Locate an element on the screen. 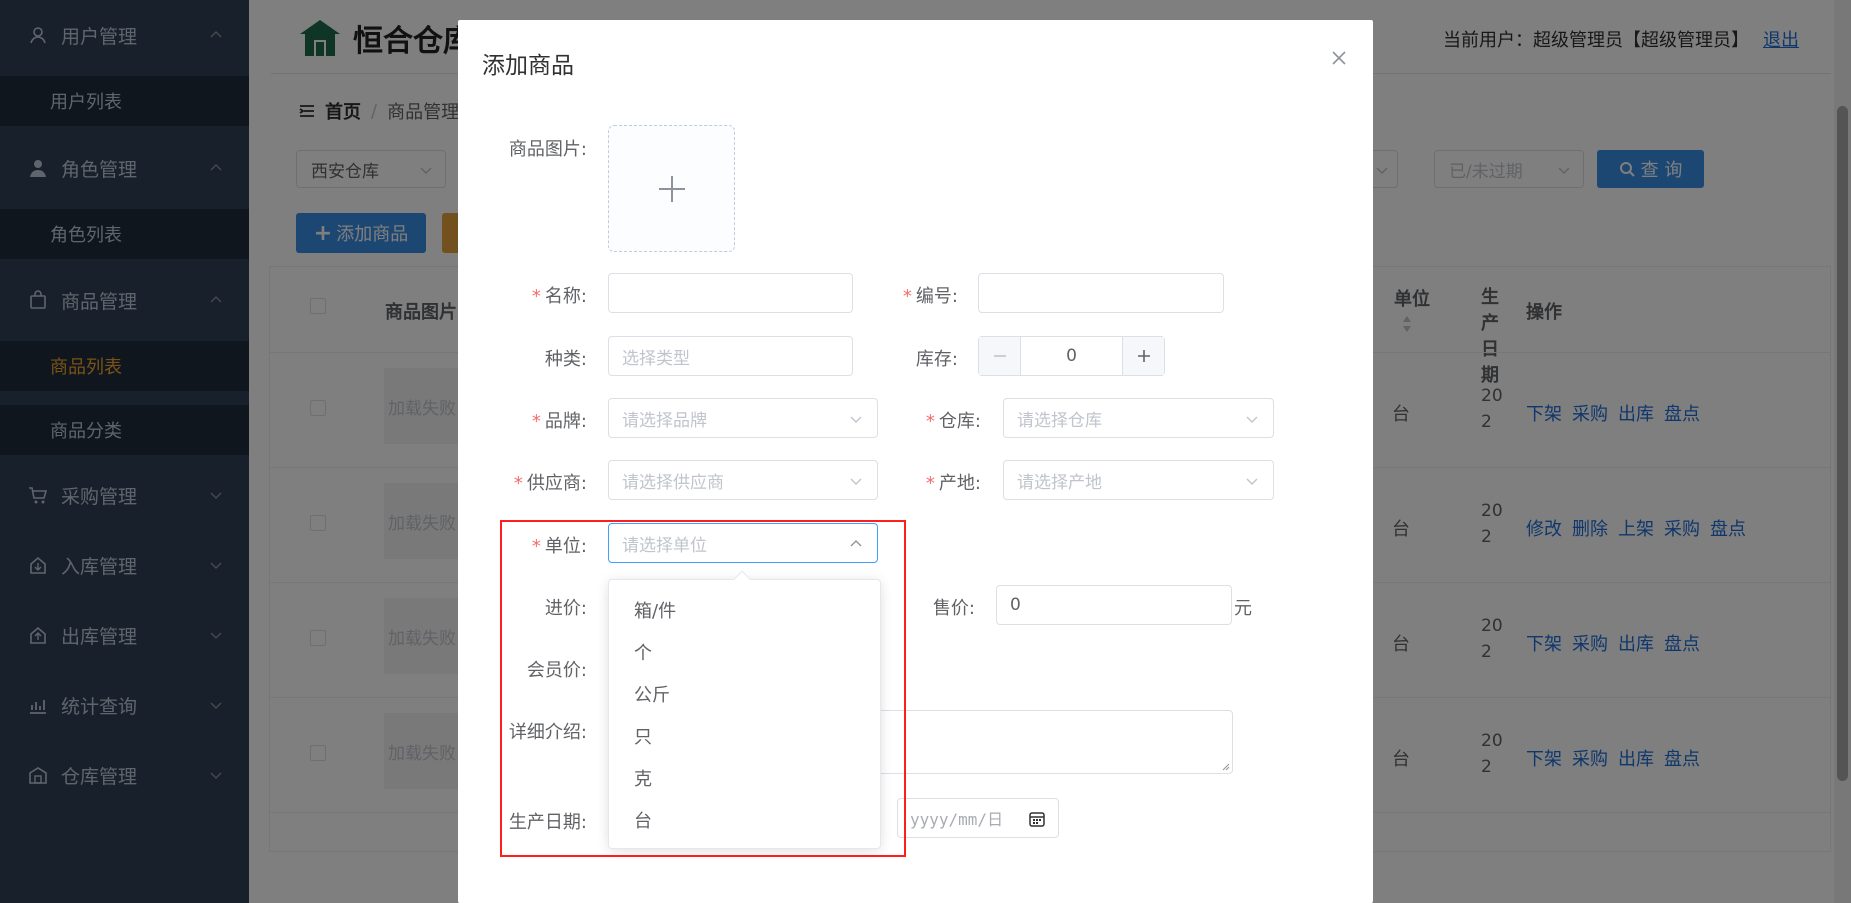 The width and height of the screenshot is (1851, 903). image-upload is located at coordinates (671, 188).